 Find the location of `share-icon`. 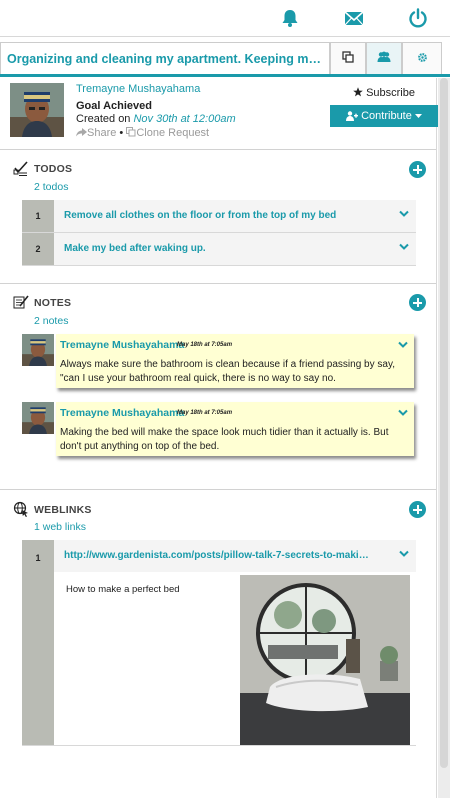

share-icon is located at coordinates (81, 132).